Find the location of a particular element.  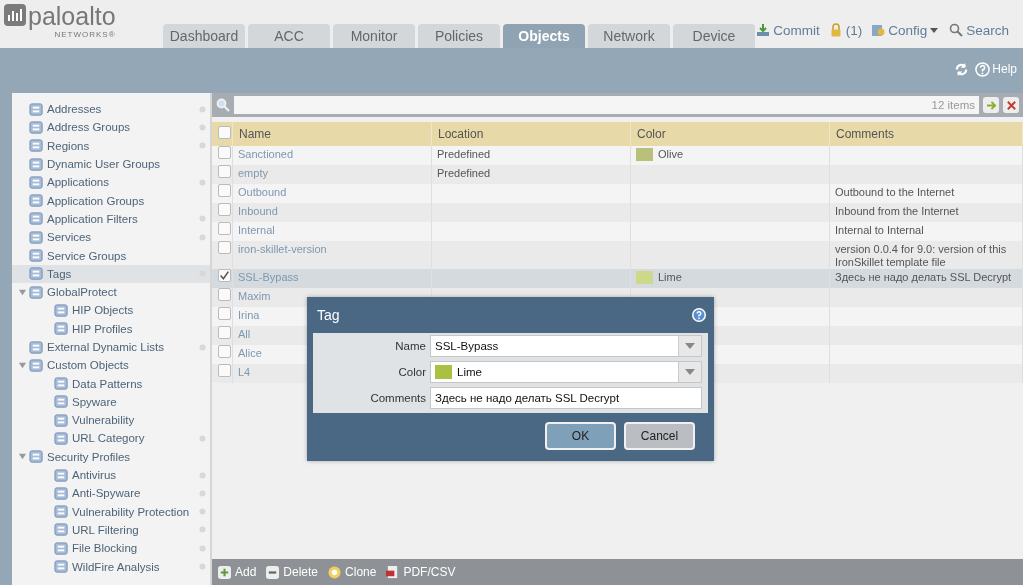

nav-tab: Policies is located at coordinates (459, 36).